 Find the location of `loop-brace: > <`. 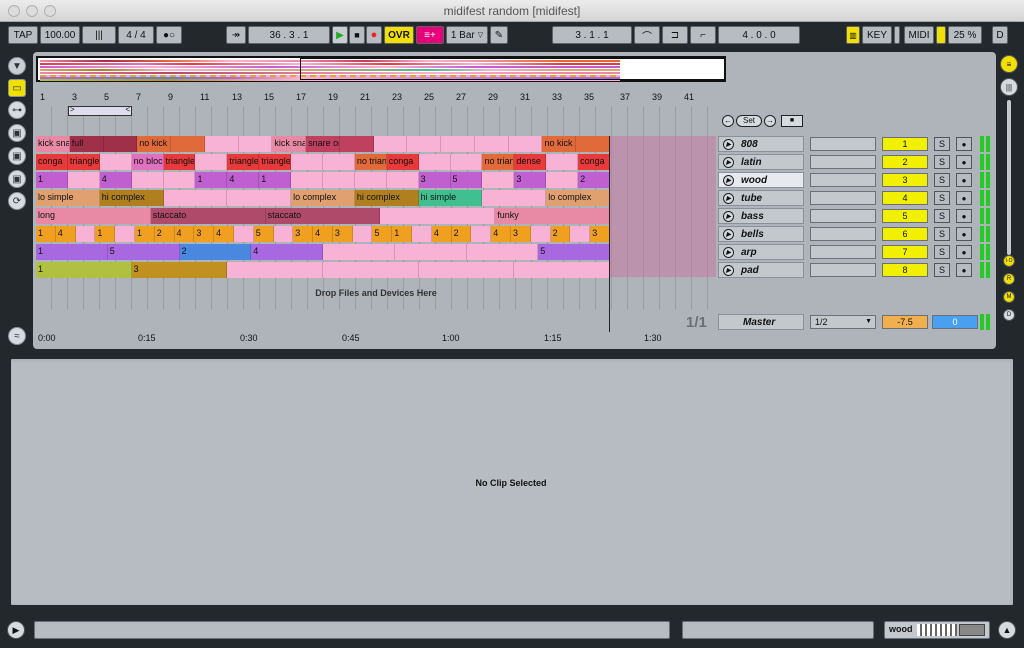

loop-brace: > < is located at coordinates (100, 110).